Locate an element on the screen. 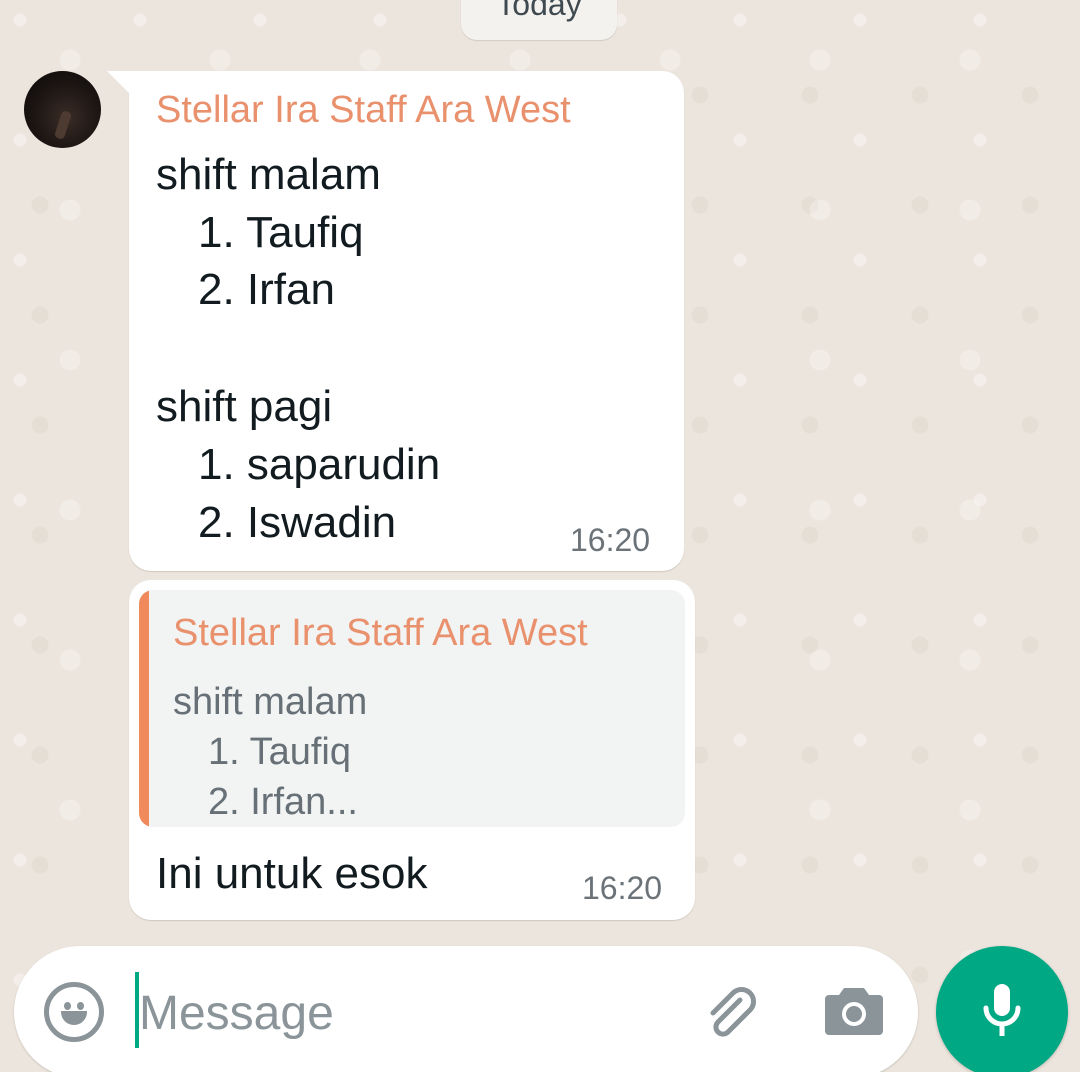 This screenshot has height=1072, width=1080. microphone-button is located at coordinates (1002, 1009).